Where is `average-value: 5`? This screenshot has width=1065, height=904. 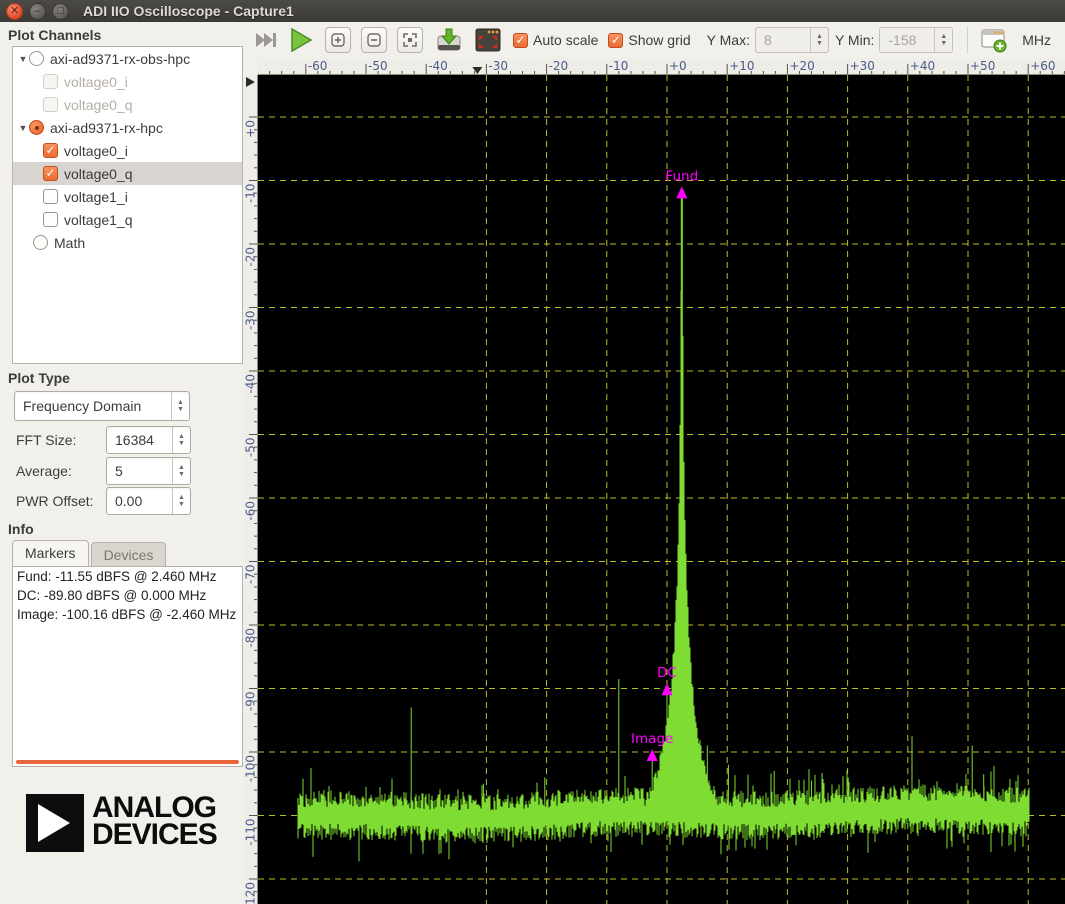 average-value: 5 is located at coordinates (119, 471).